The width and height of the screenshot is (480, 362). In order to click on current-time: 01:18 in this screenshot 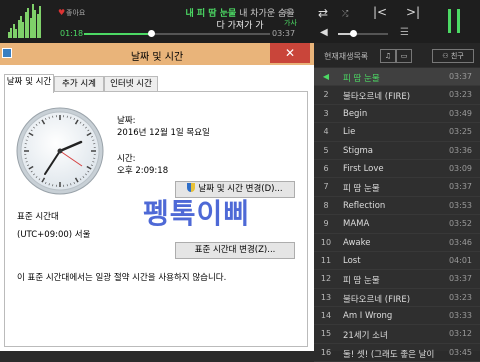, I will do `click(71, 33)`.